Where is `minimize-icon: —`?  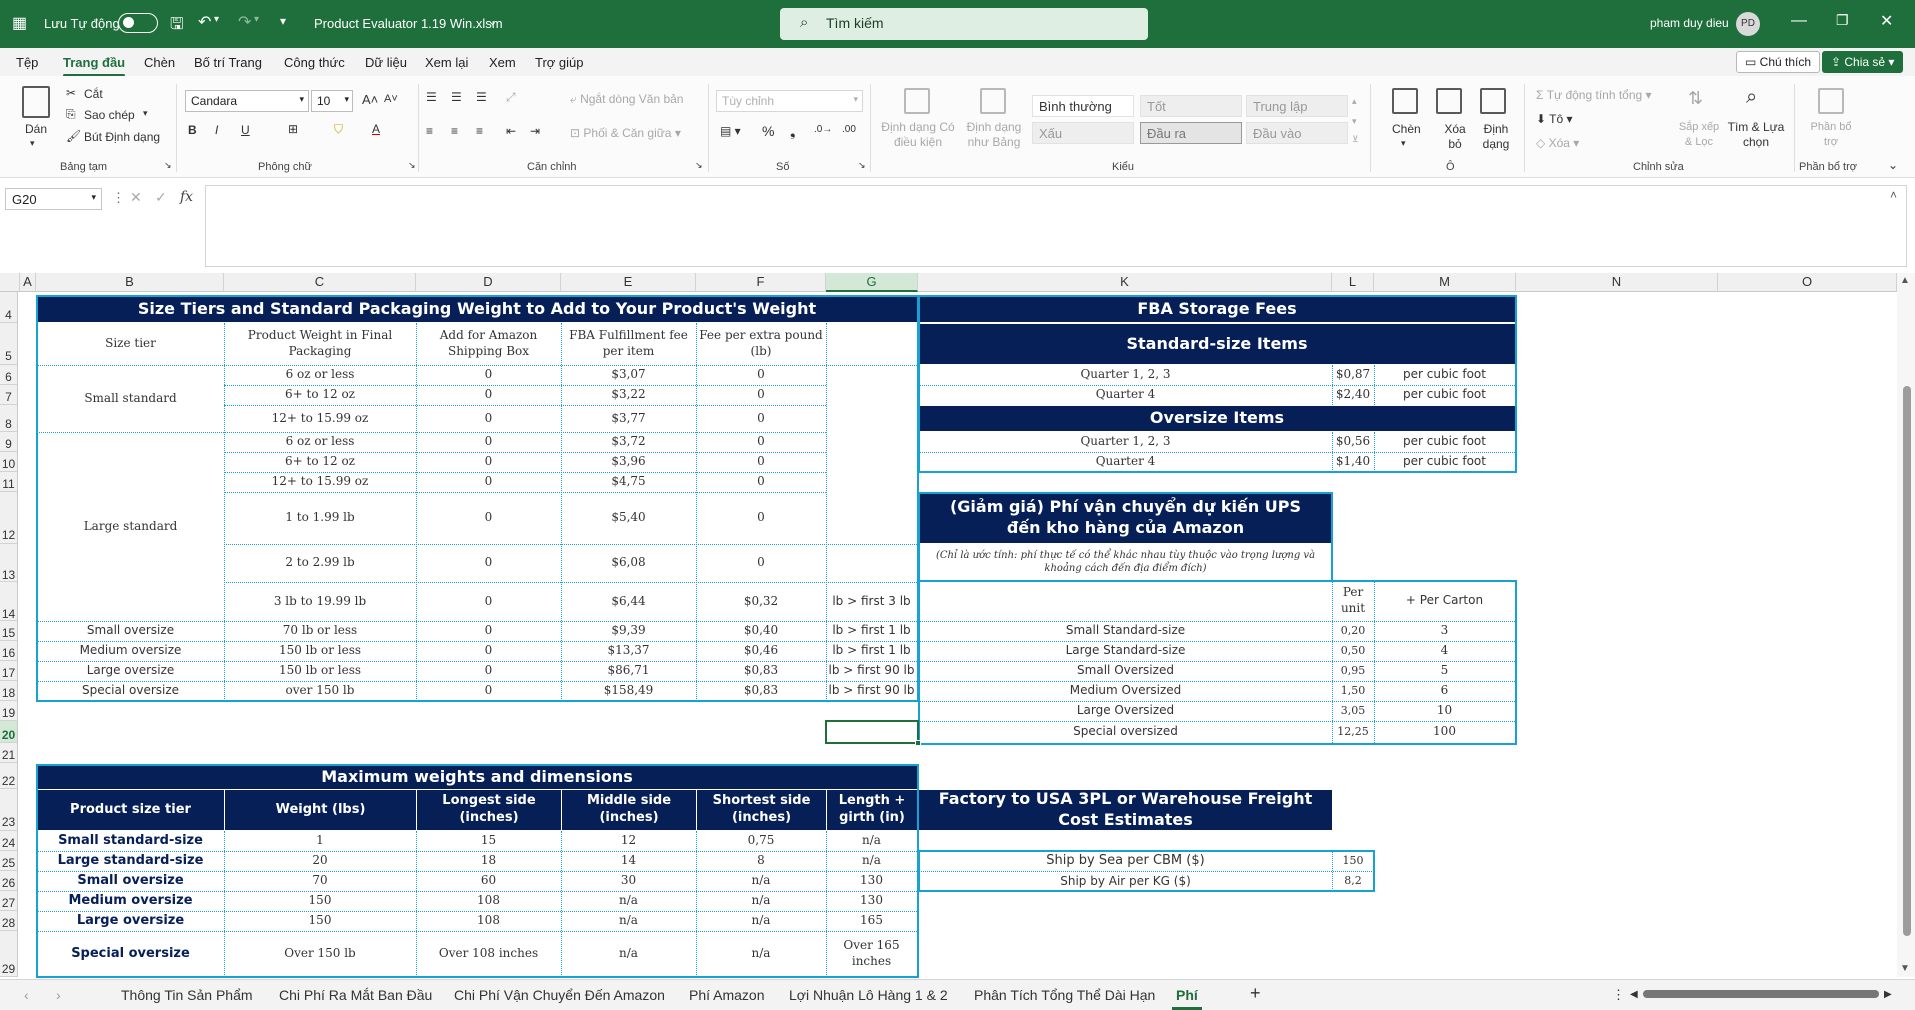 minimize-icon: — is located at coordinates (1799, 21).